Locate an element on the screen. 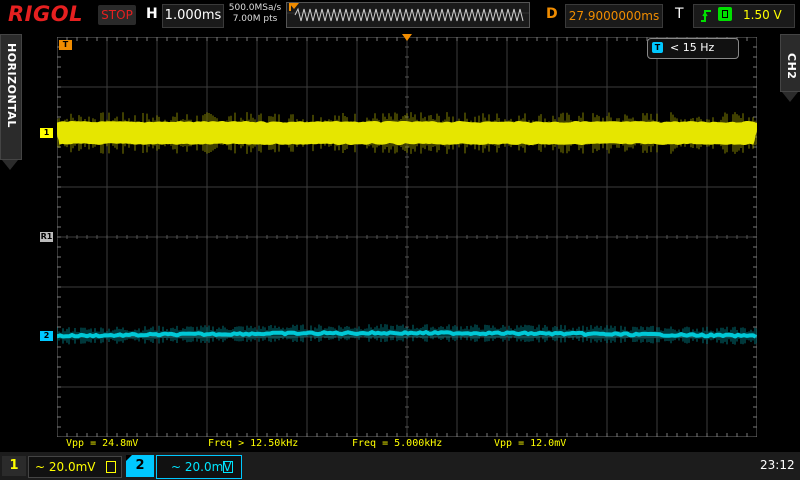 The height and width of the screenshot is (480, 800). system-clock: 23:12 is located at coordinates (777, 465).